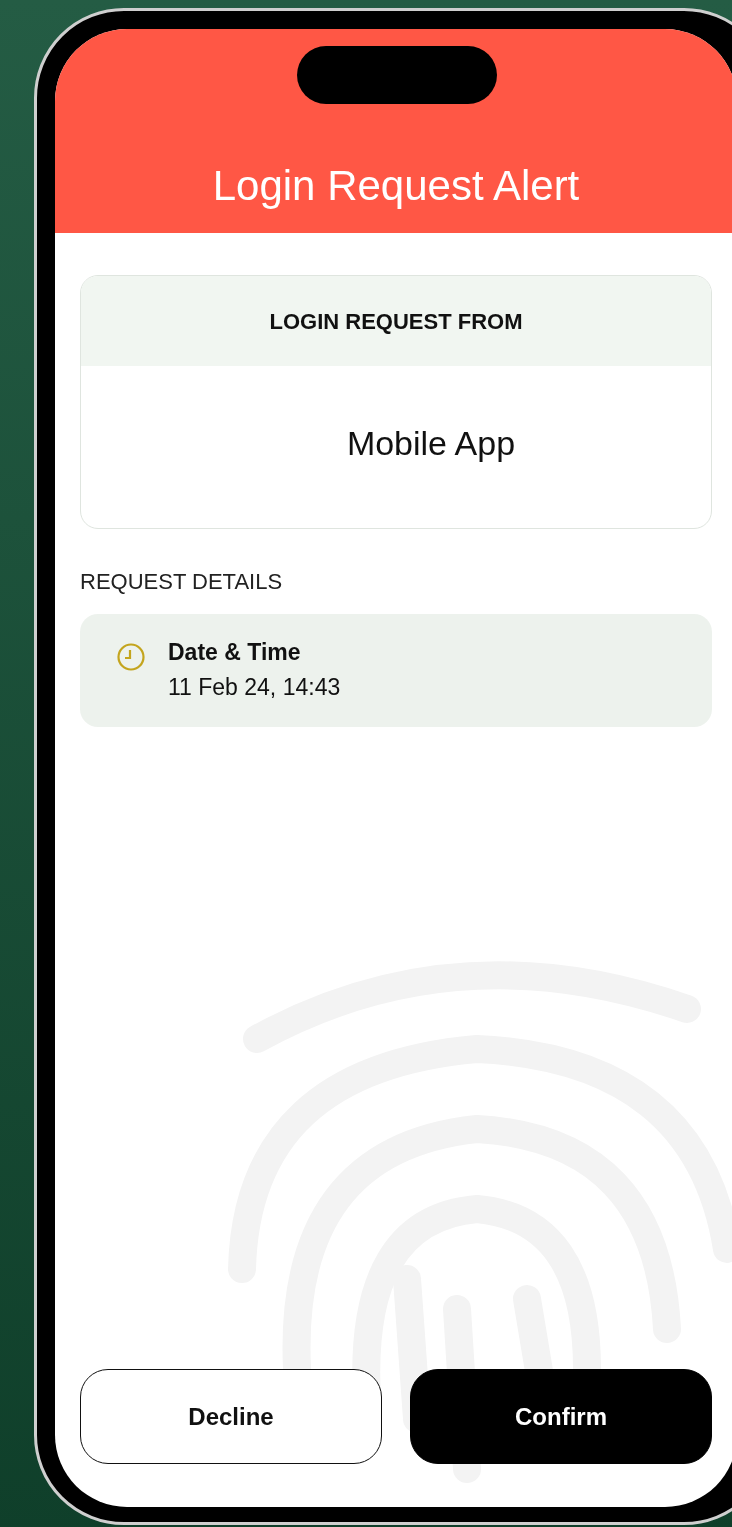 Image resolution: width=732 pixels, height=1527 pixels. What do you see at coordinates (561, 1416) in the screenshot?
I see `confirm-button: Confirm` at bounding box center [561, 1416].